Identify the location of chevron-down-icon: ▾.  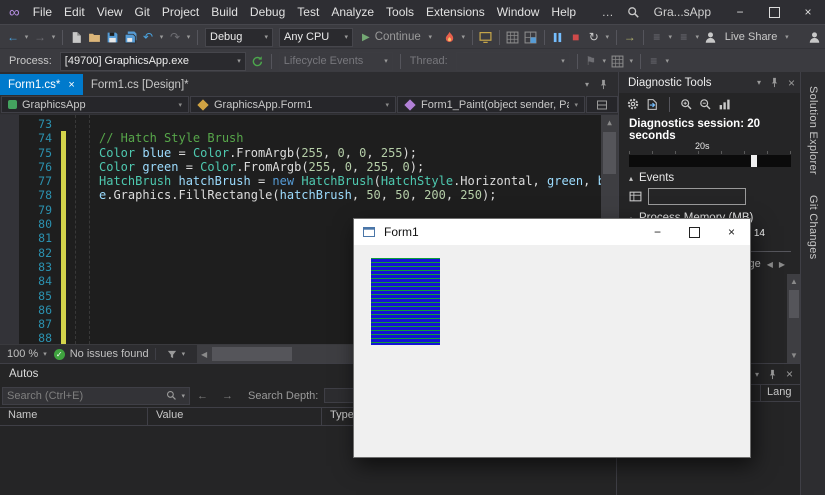
(183, 396).